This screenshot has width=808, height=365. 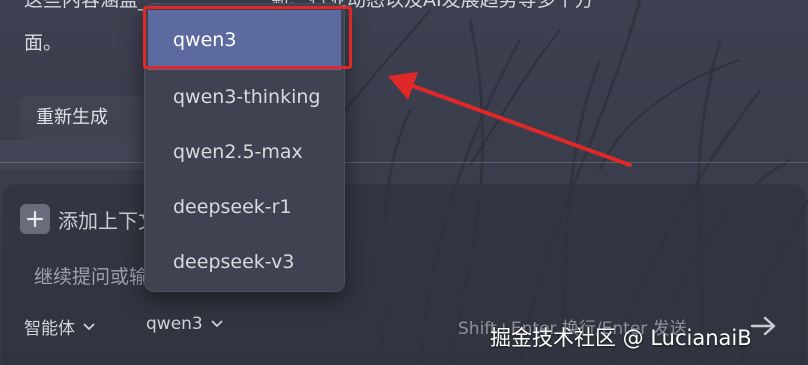 I want to click on watermark: 掘金技术社区 @ LucianaiB, so click(x=621, y=338).